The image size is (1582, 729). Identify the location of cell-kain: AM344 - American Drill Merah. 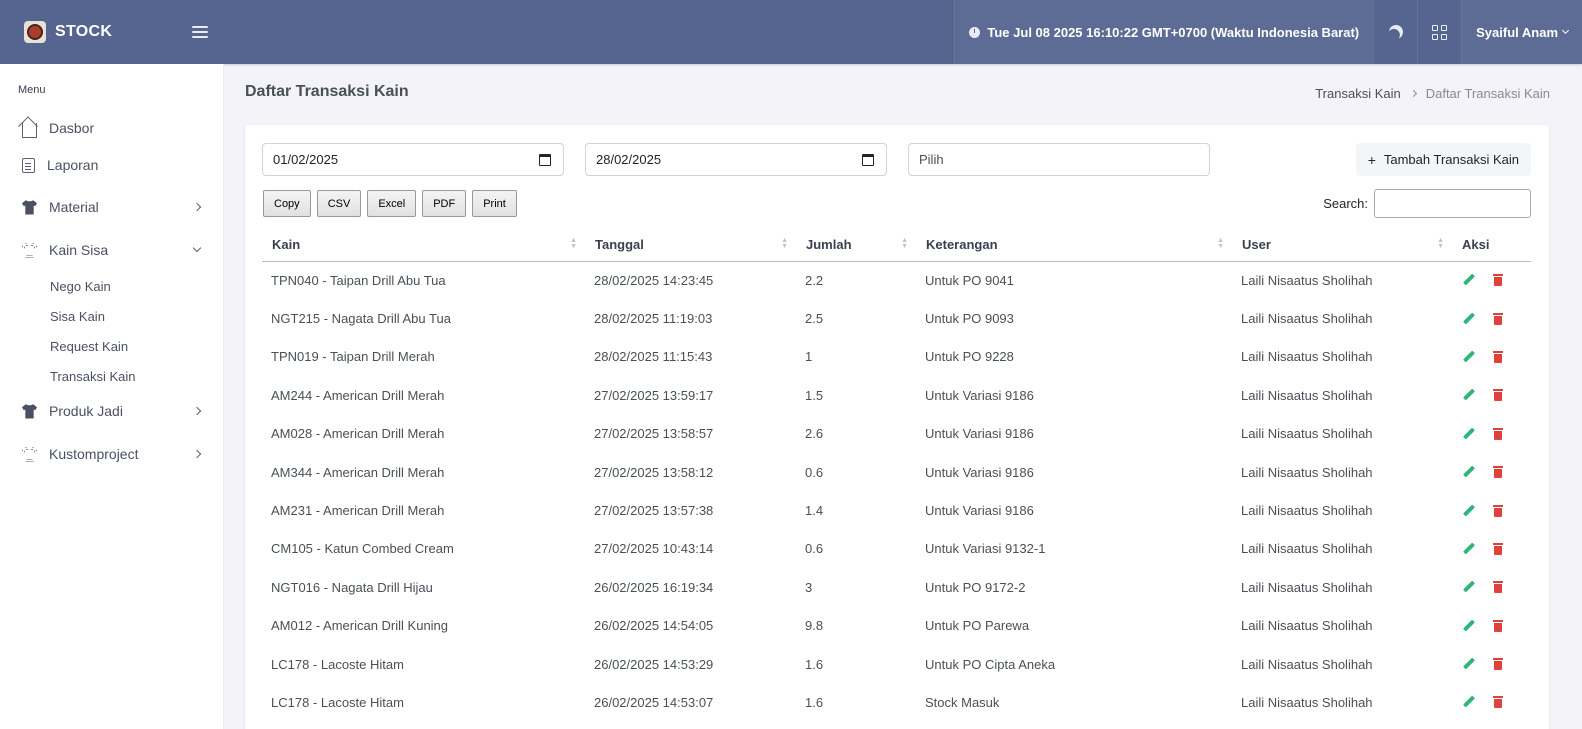
(358, 472).